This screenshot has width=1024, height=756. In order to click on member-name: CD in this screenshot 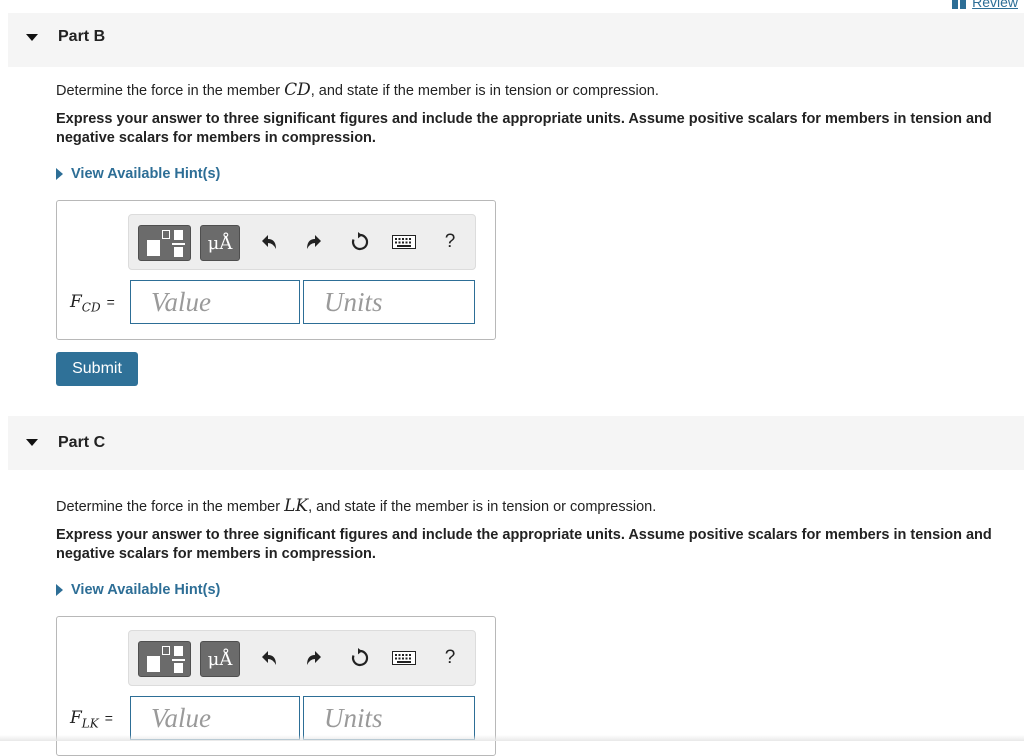, I will do `click(297, 90)`.